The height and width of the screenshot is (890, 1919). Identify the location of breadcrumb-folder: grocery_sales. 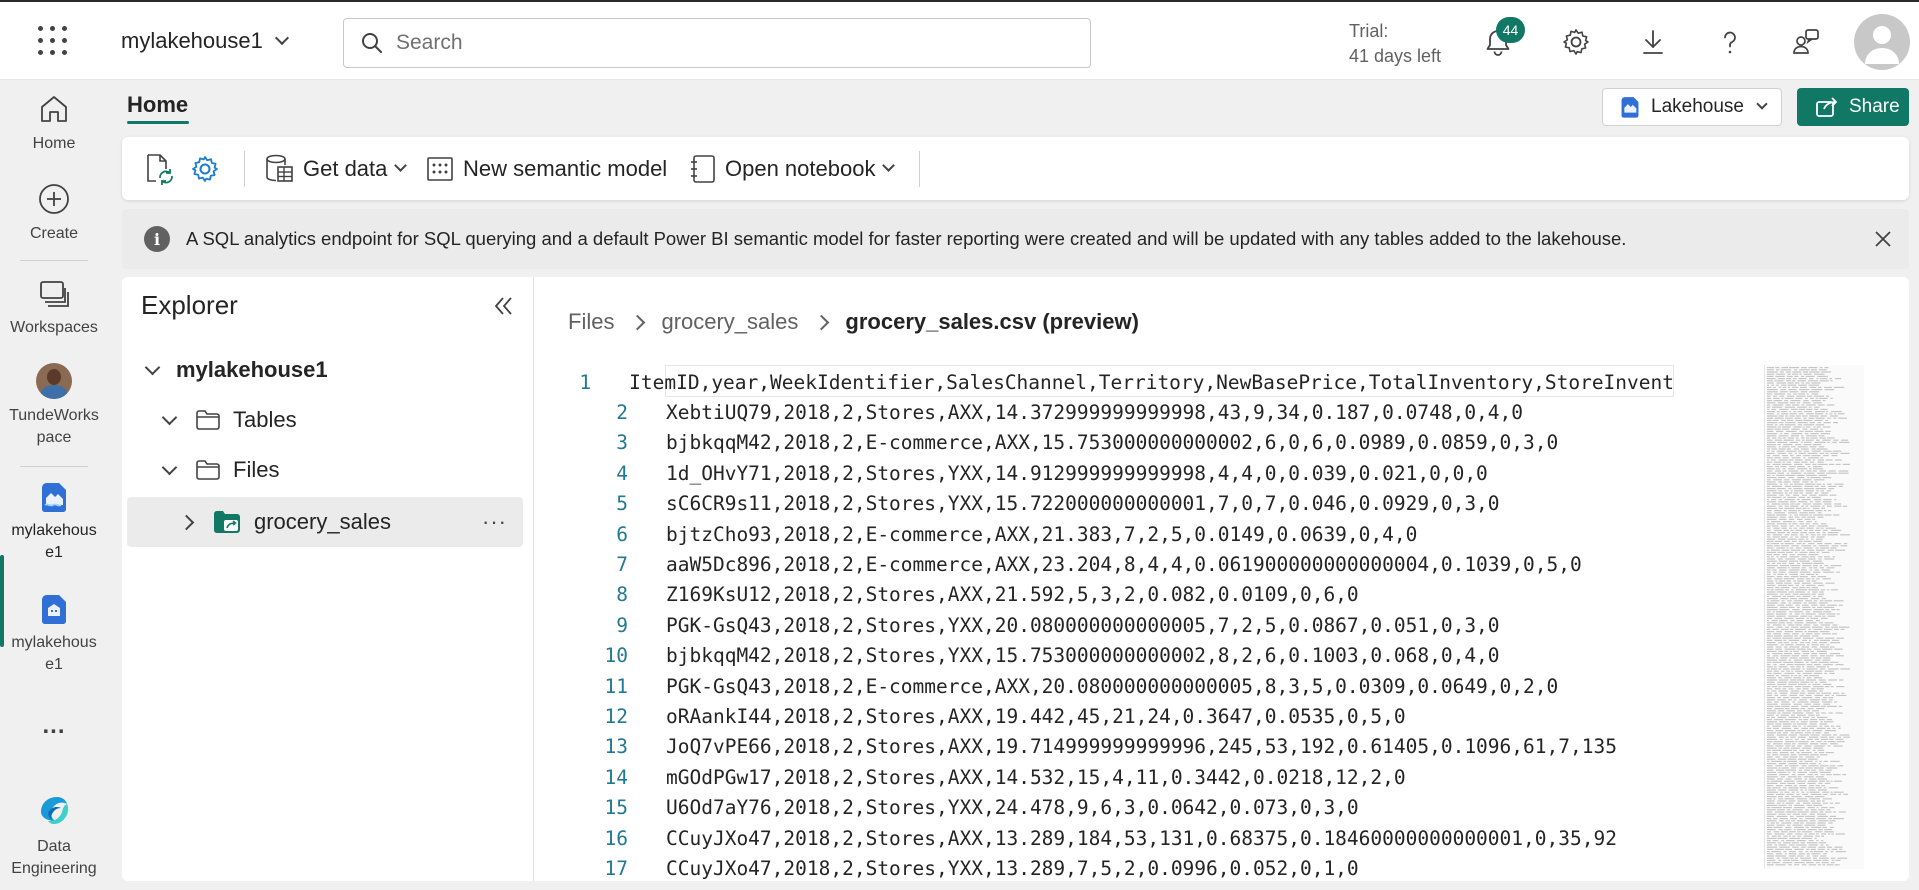
(729, 322).